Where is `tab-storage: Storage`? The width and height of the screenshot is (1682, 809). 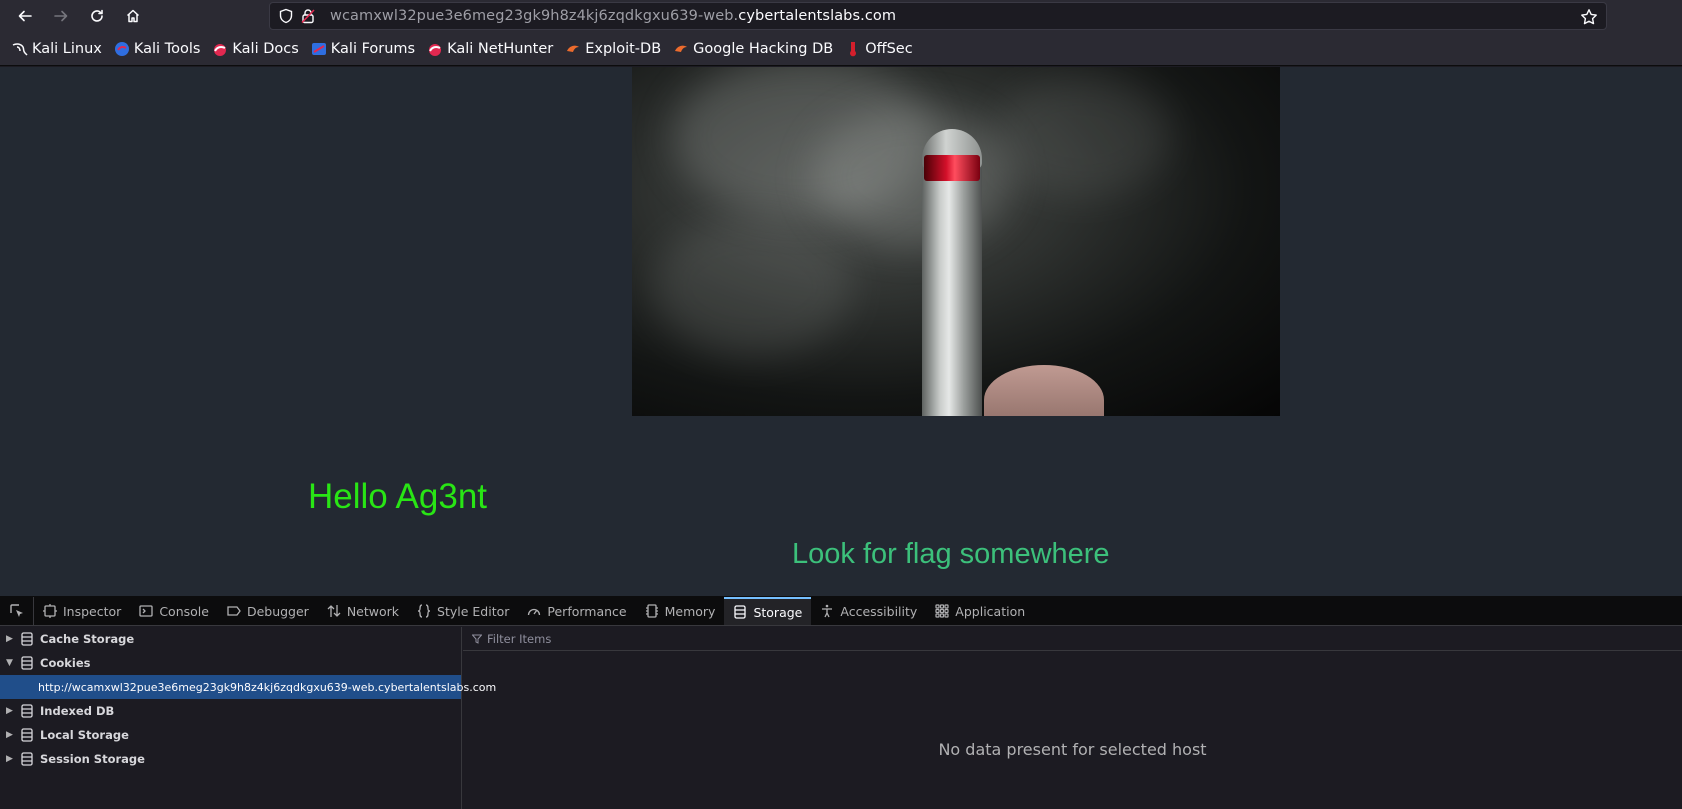 tab-storage: Storage is located at coordinates (768, 611).